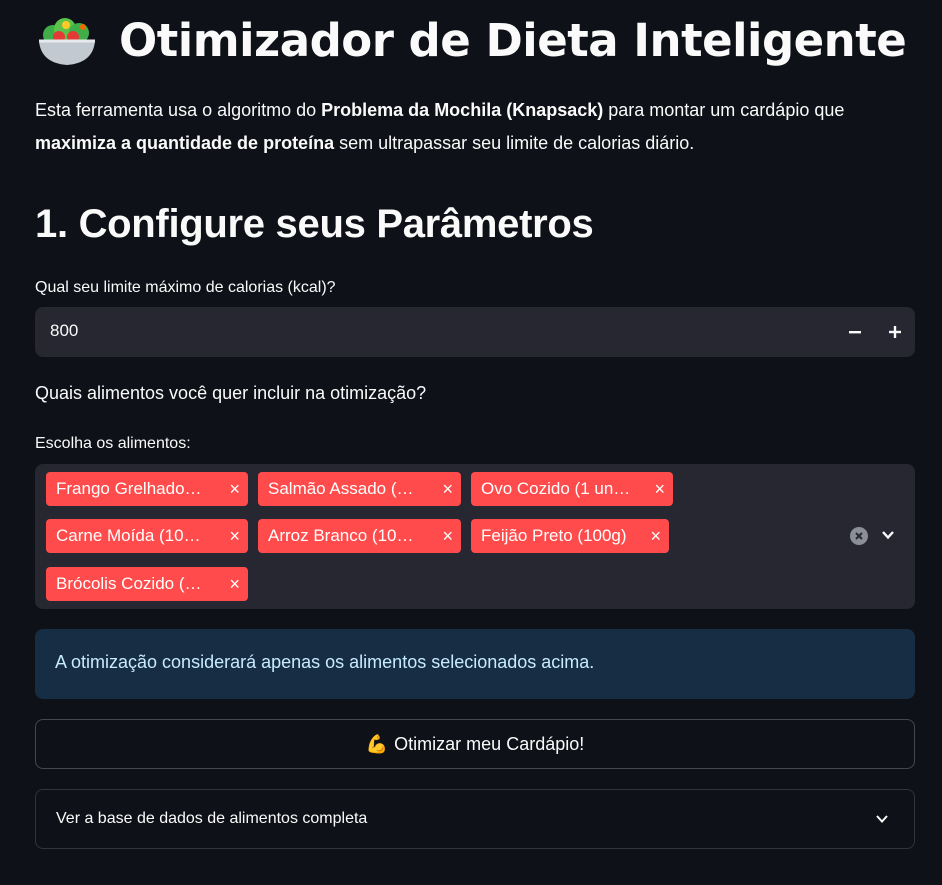  I want to click on food-tag: Arroz Branco (10… ×, so click(359, 536).